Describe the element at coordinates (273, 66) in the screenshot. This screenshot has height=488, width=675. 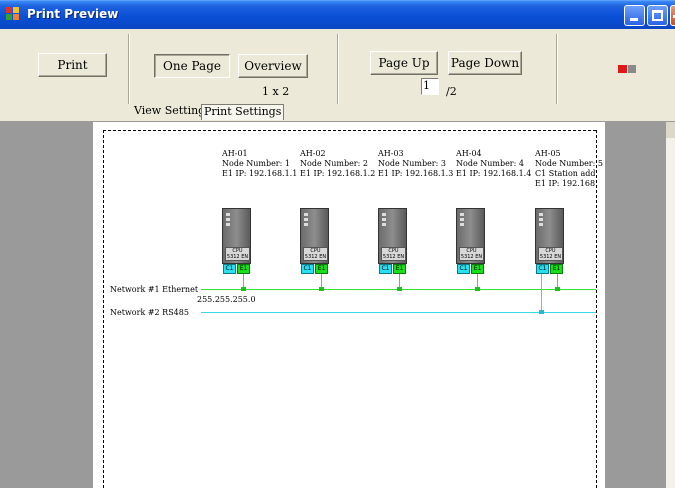
I see `overview-button: Overview` at that location.